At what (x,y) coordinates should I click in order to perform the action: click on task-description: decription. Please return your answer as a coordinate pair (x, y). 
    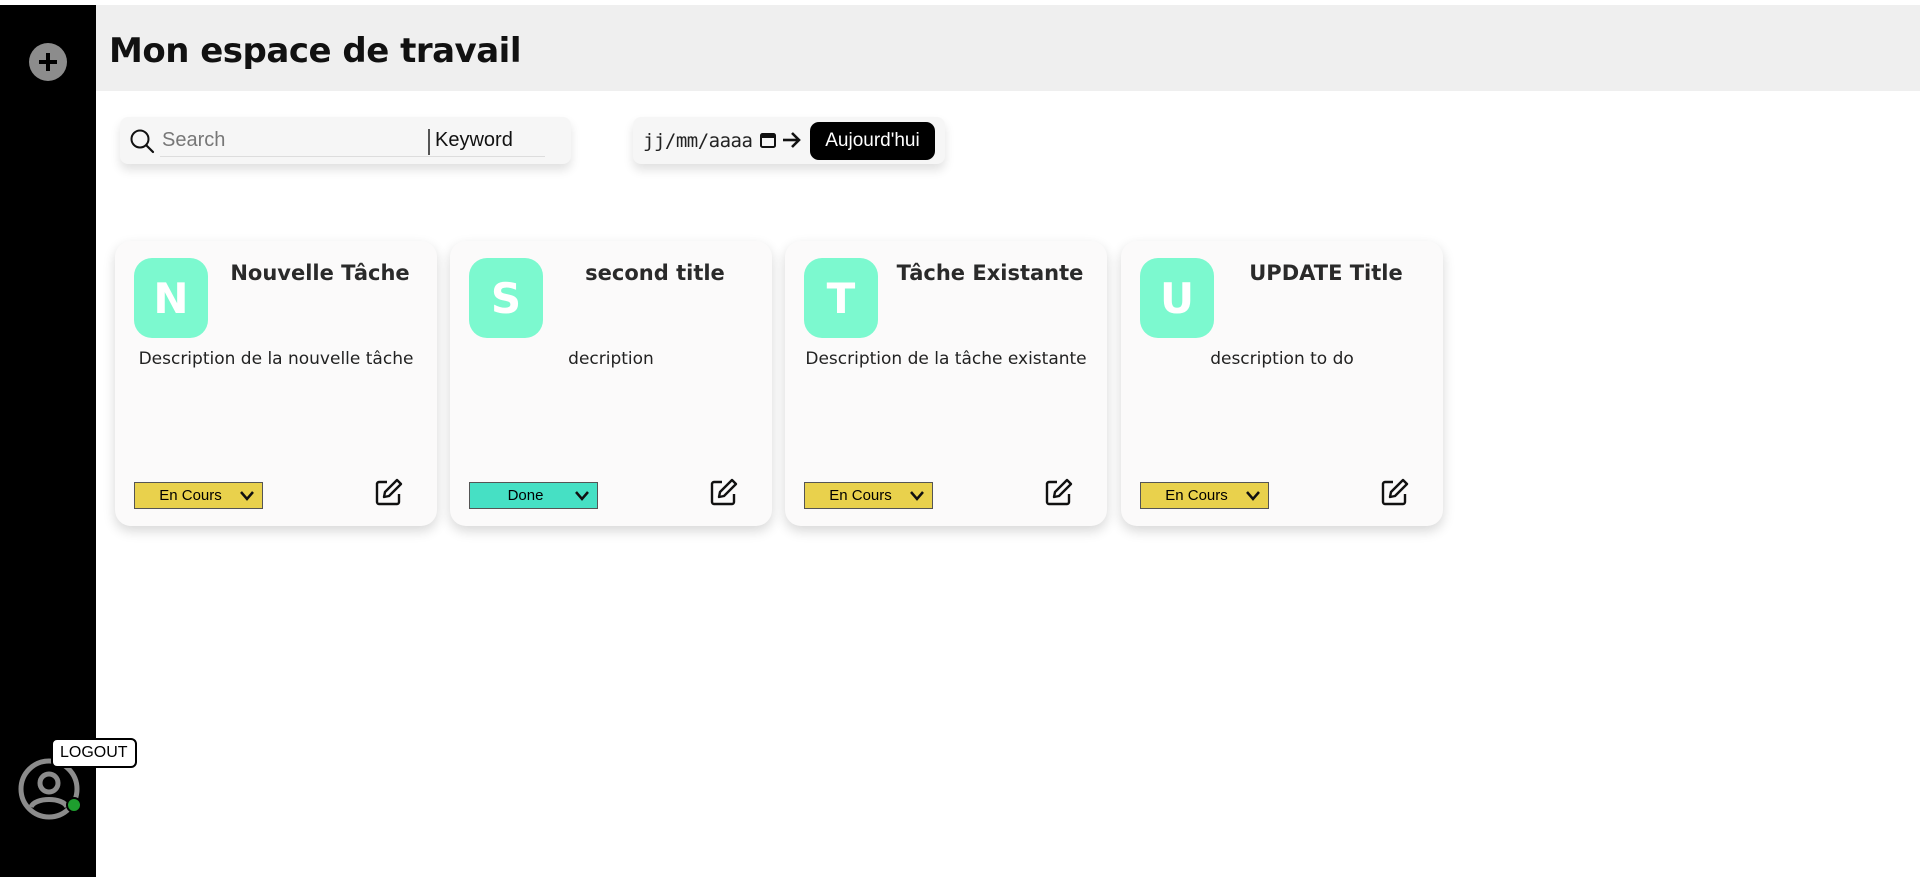
    Looking at the image, I should click on (611, 359).